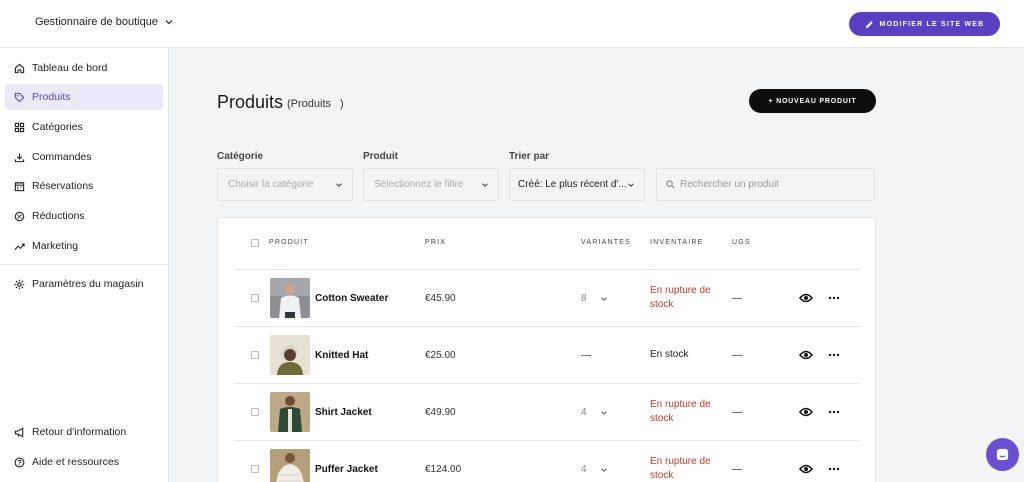 Image resolution: width=1024 pixels, height=482 pixels. I want to click on variant-count: 8, so click(584, 298).